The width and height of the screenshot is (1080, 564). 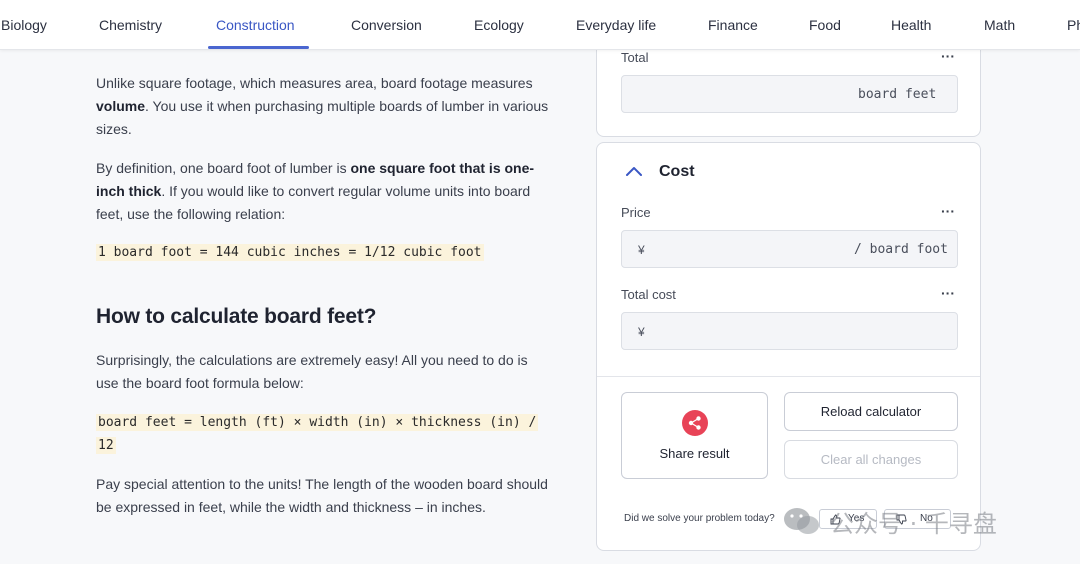 What do you see at coordinates (258, 47) in the screenshot?
I see `active-tab-indicator` at bounding box center [258, 47].